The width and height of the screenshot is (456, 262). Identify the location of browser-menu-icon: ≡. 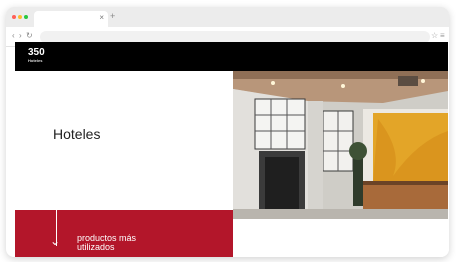
(442, 35).